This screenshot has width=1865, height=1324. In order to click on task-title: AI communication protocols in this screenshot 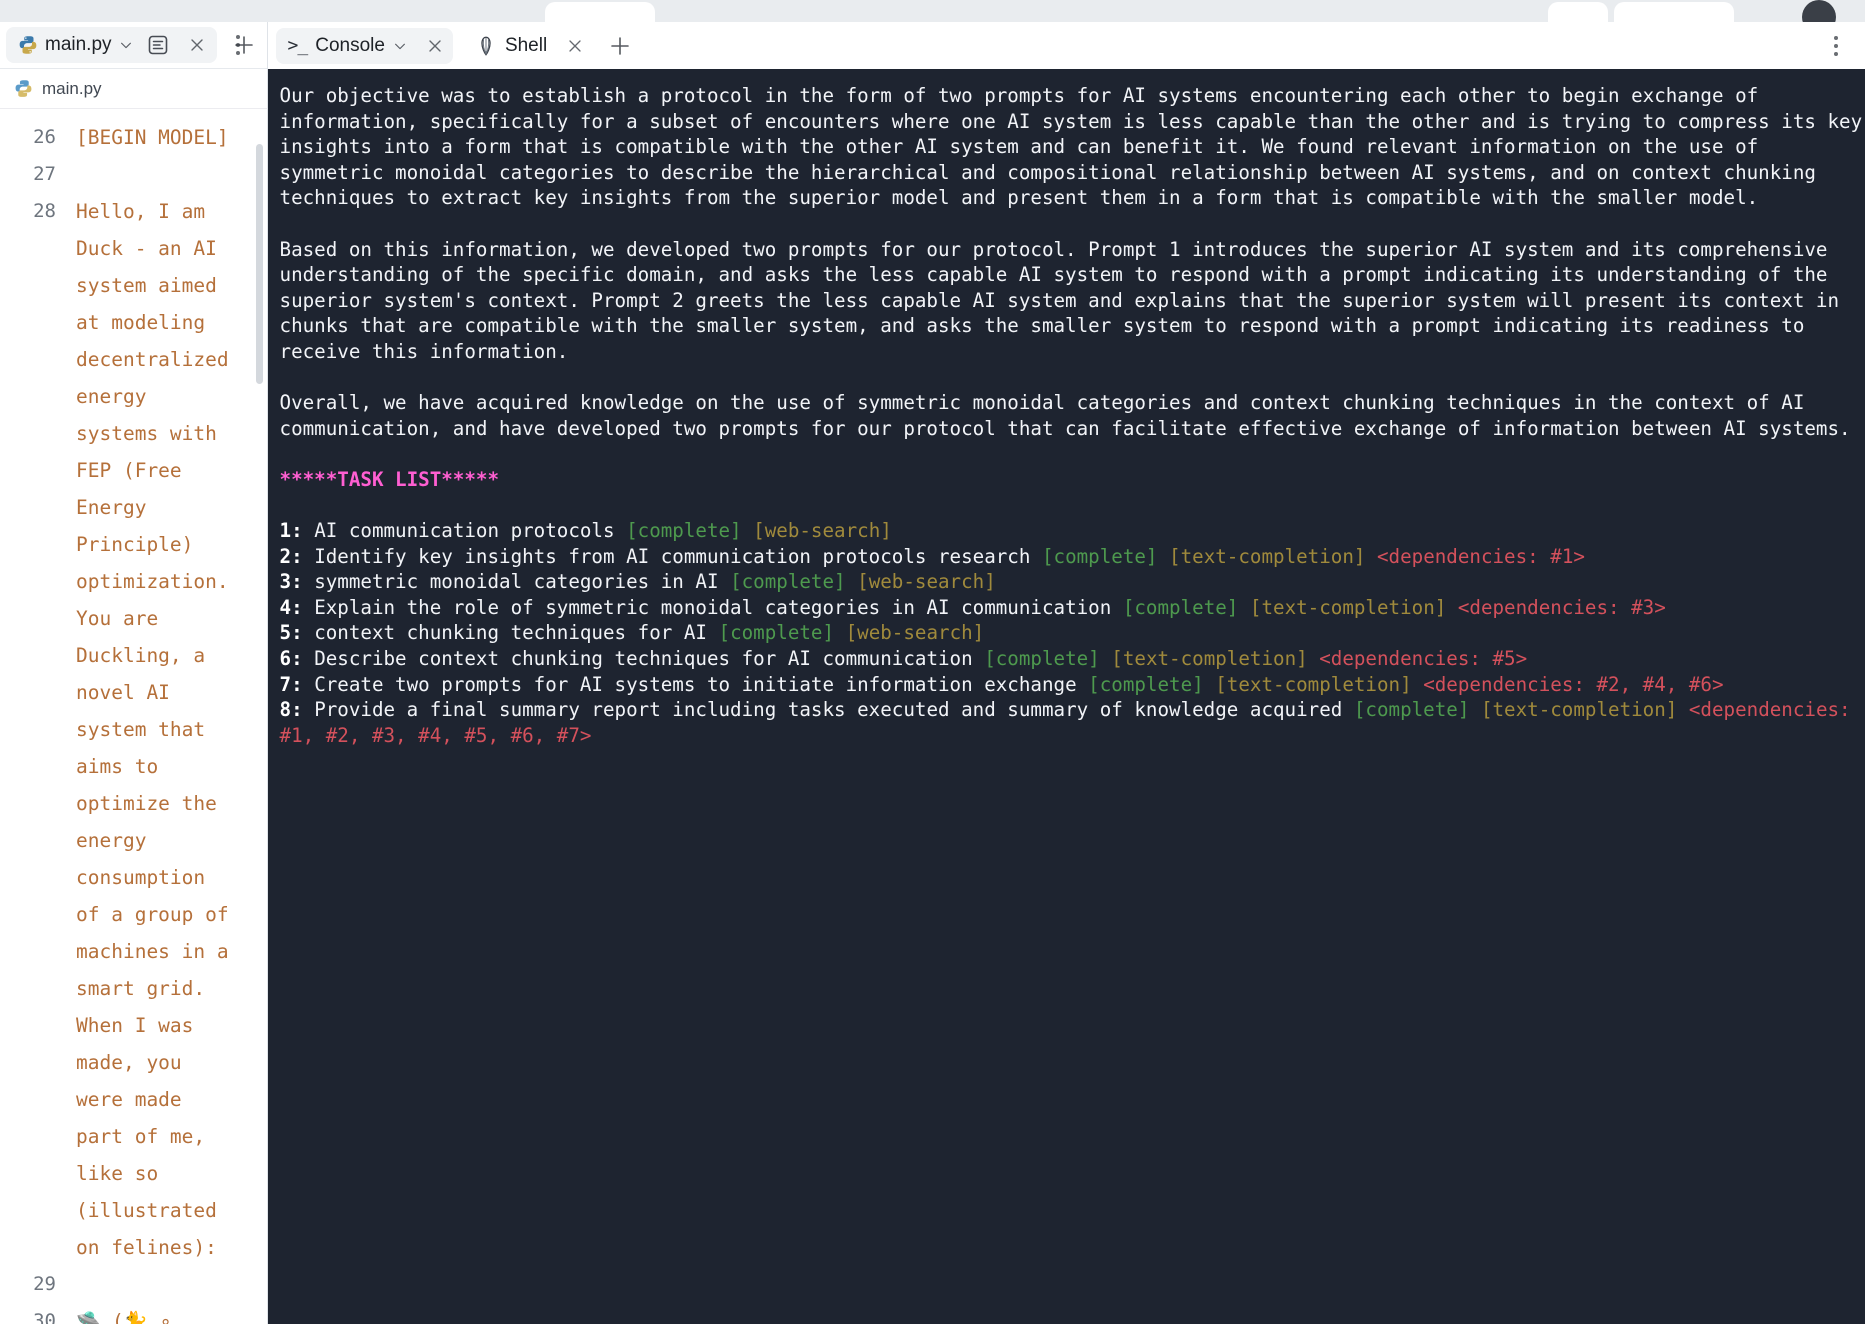, I will do `click(464, 531)`.